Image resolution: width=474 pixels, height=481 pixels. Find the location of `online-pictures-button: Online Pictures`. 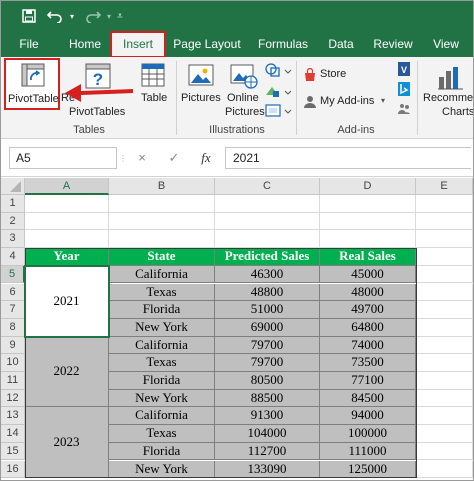

online-pictures-button: Online Pictures is located at coordinates (245, 89).